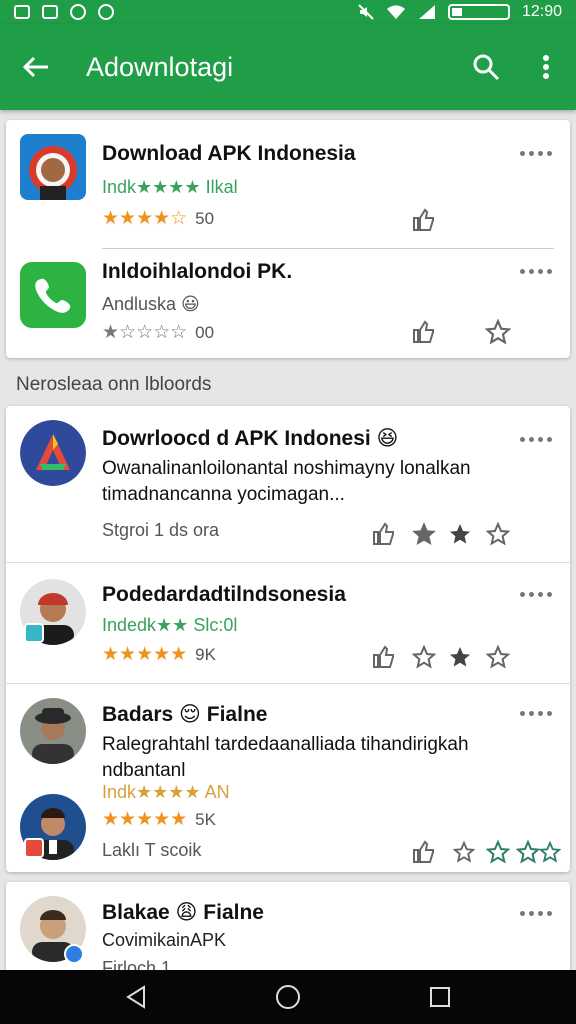 This screenshot has width=576, height=1024. I want to click on system-nav-bar, so click(288, 997).